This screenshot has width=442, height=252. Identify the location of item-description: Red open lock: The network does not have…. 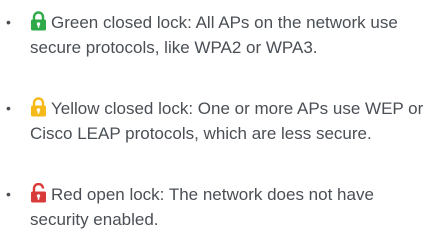
(202, 207).